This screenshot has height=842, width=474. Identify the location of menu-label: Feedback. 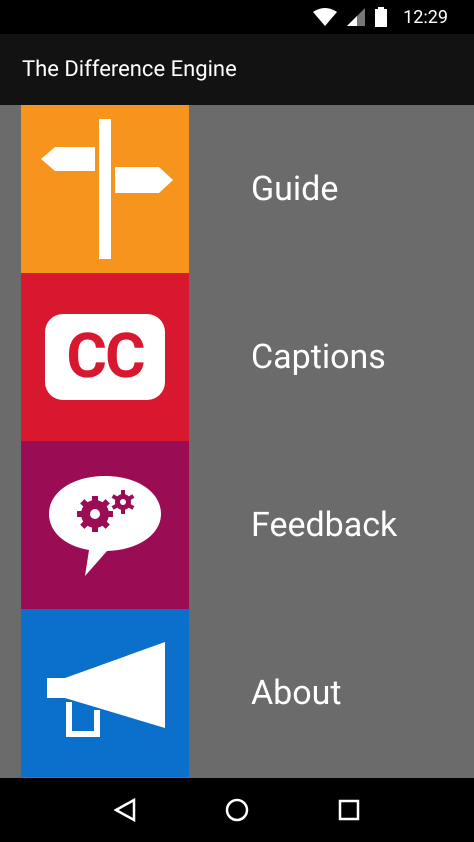
(324, 525).